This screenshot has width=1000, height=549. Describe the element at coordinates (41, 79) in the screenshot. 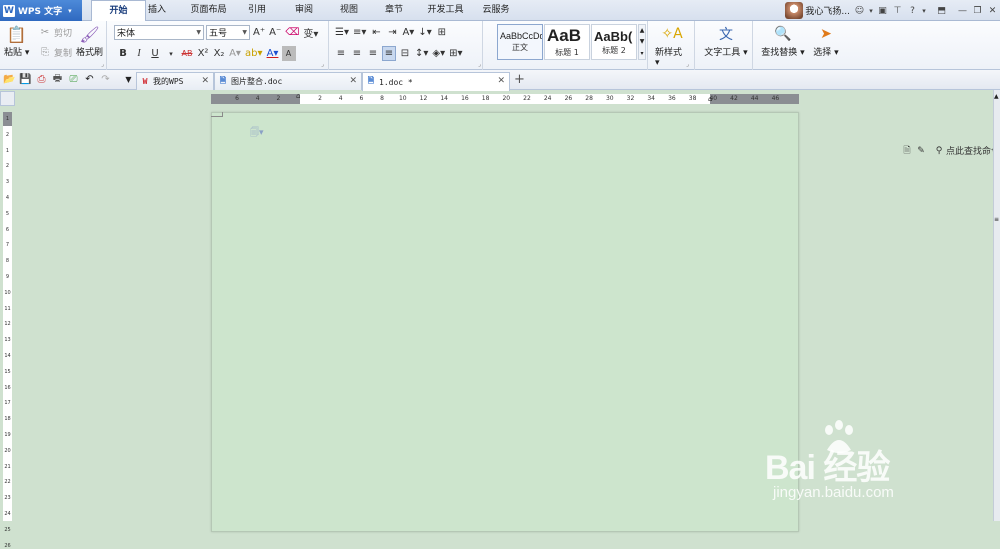

I see `pdf-icon: ⎙` at that location.